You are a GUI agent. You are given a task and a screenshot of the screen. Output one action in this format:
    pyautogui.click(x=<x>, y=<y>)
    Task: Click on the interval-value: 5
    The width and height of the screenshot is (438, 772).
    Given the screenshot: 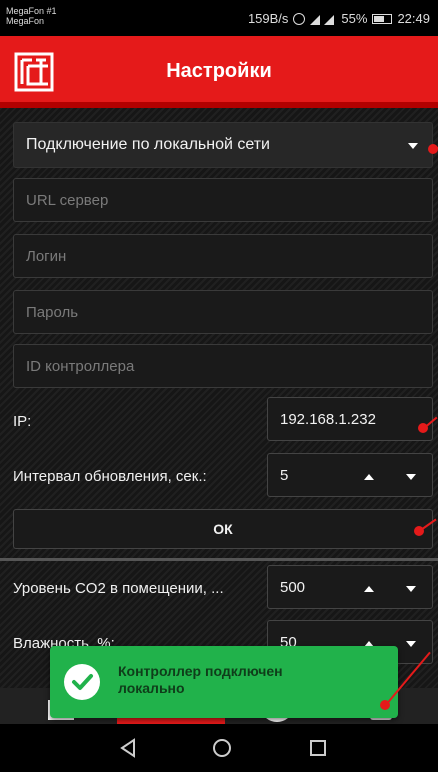 What is the action you would take?
    pyautogui.click(x=284, y=475)
    